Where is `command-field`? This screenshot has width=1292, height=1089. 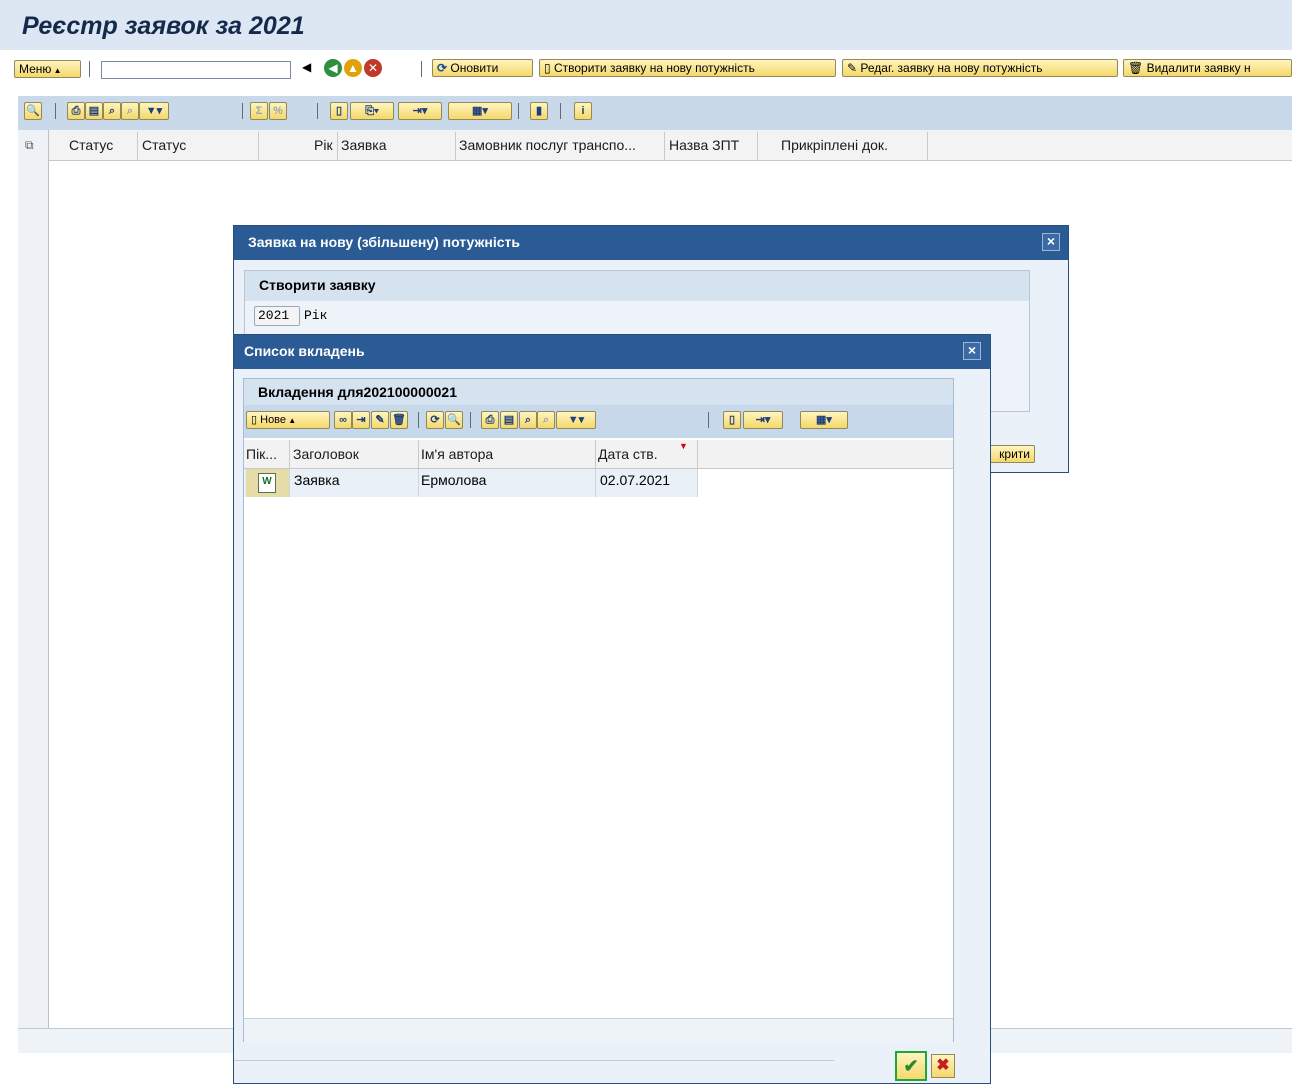
command-field is located at coordinates (196, 70).